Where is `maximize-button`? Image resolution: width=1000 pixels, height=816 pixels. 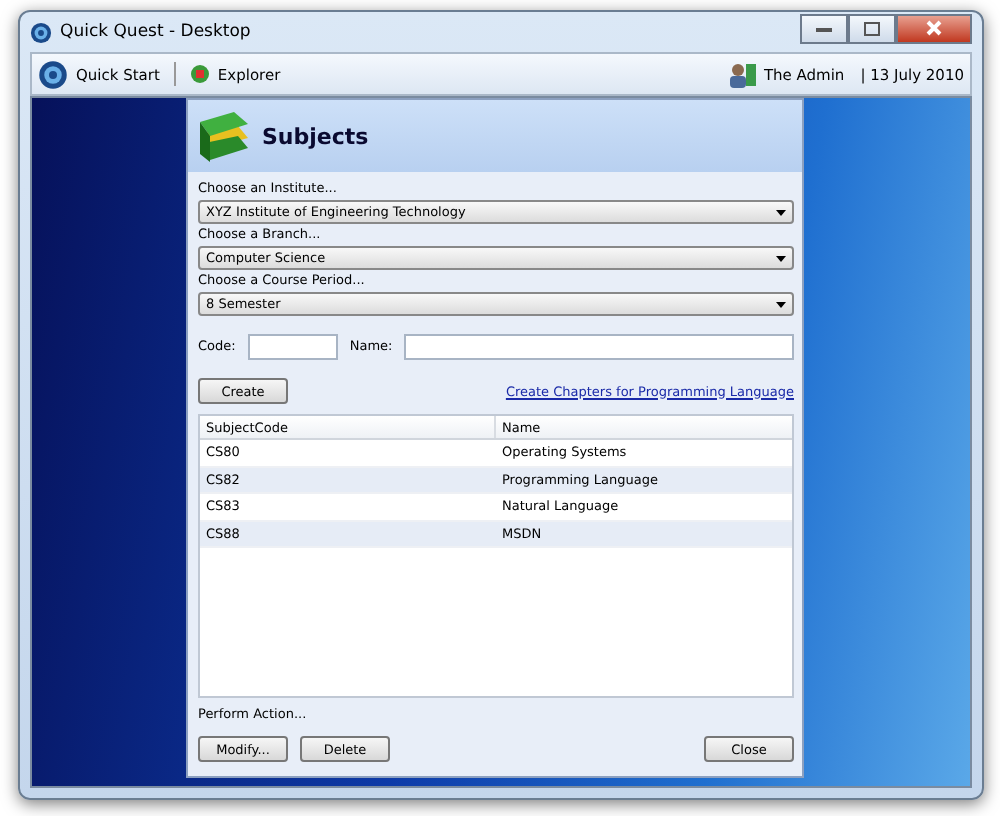
maximize-button is located at coordinates (872, 28).